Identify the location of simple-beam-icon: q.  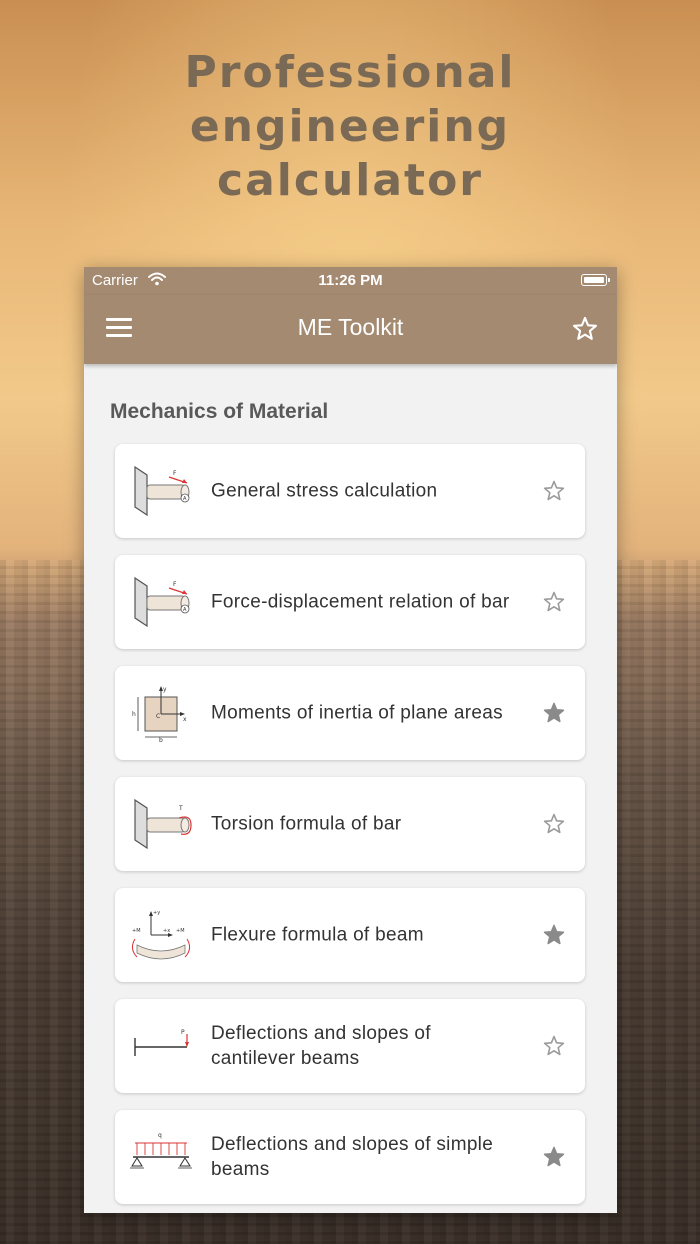
(161, 1150).